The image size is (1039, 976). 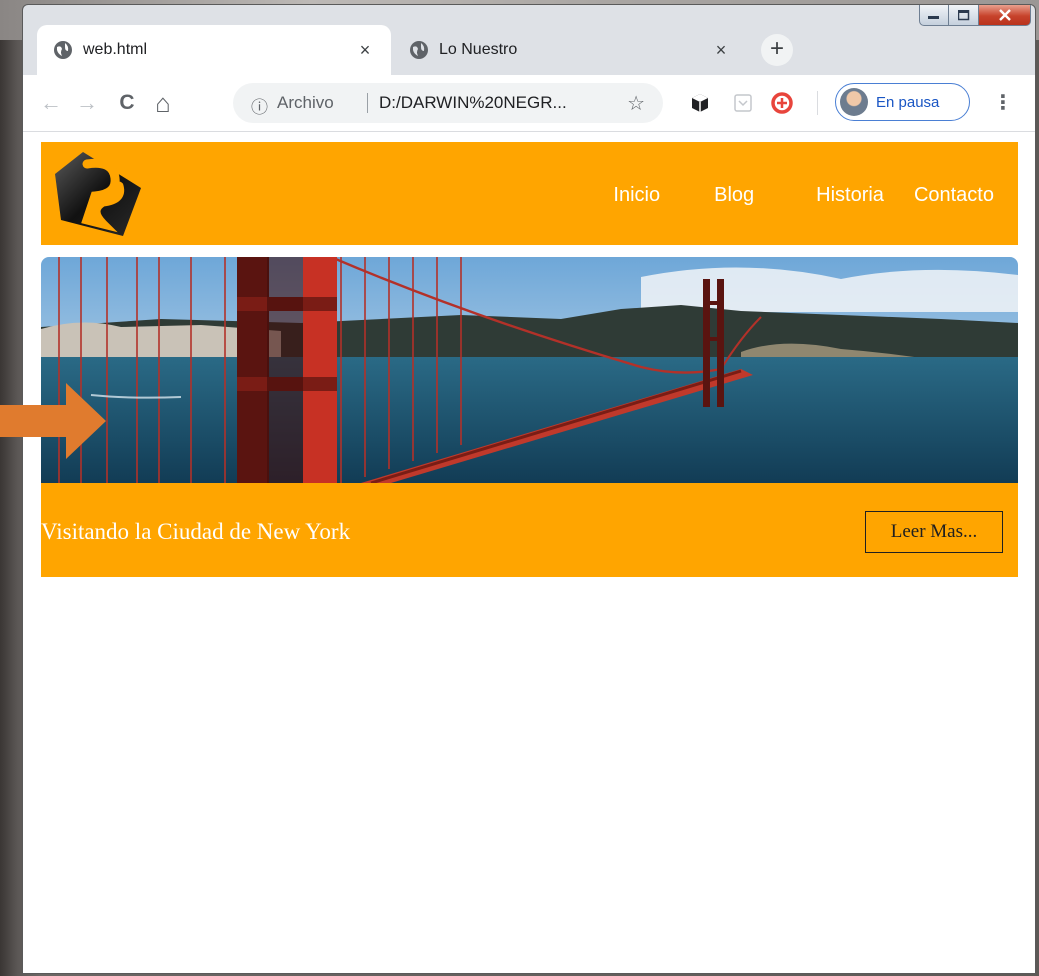 I want to click on back-button: ←, so click(x=51, y=103).